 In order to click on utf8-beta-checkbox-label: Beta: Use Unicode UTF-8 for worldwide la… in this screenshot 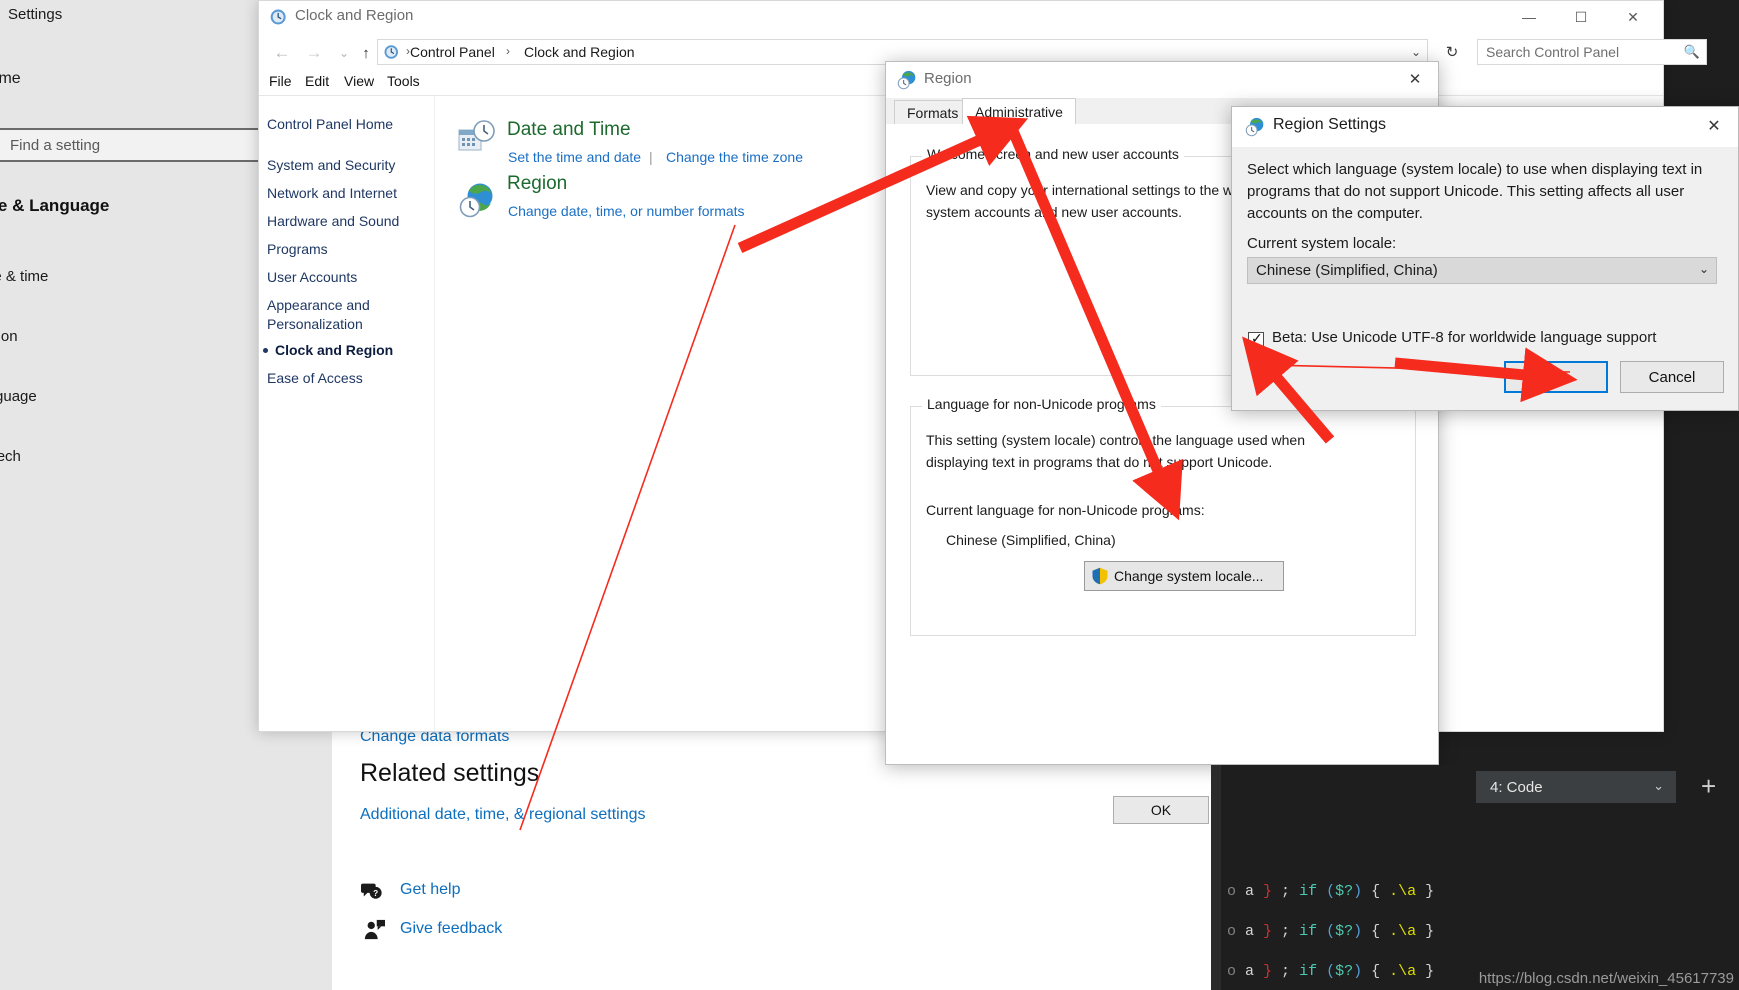, I will do `click(1464, 337)`.